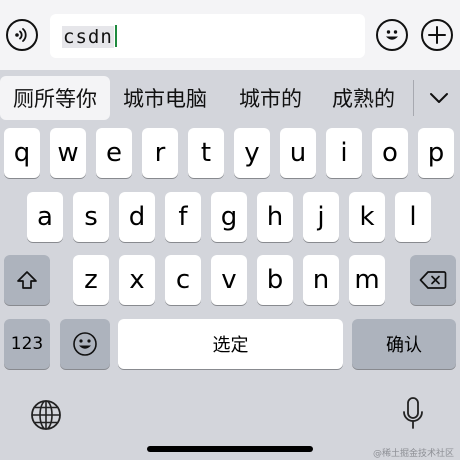  Describe the element at coordinates (68, 153) in the screenshot. I see `key-w: w` at that location.